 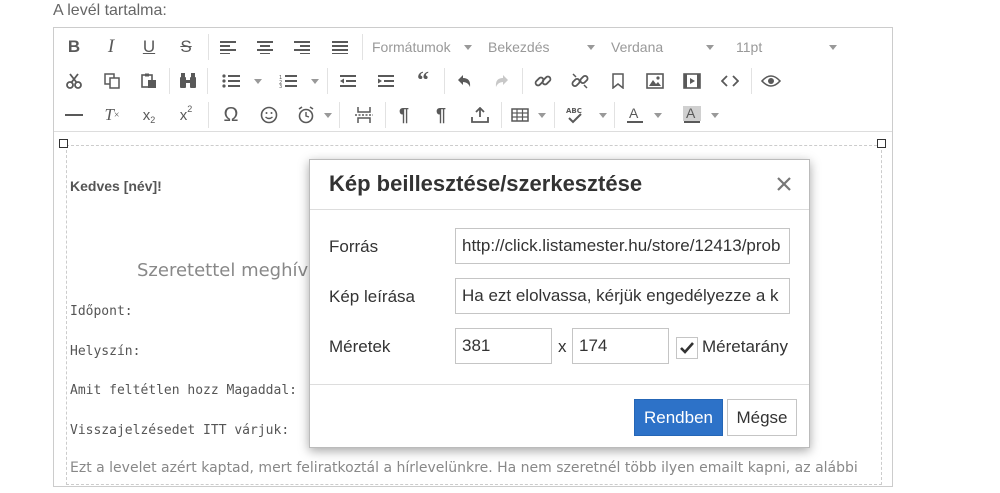 I want to click on ok-button: Rendben, so click(x=678, y=417).